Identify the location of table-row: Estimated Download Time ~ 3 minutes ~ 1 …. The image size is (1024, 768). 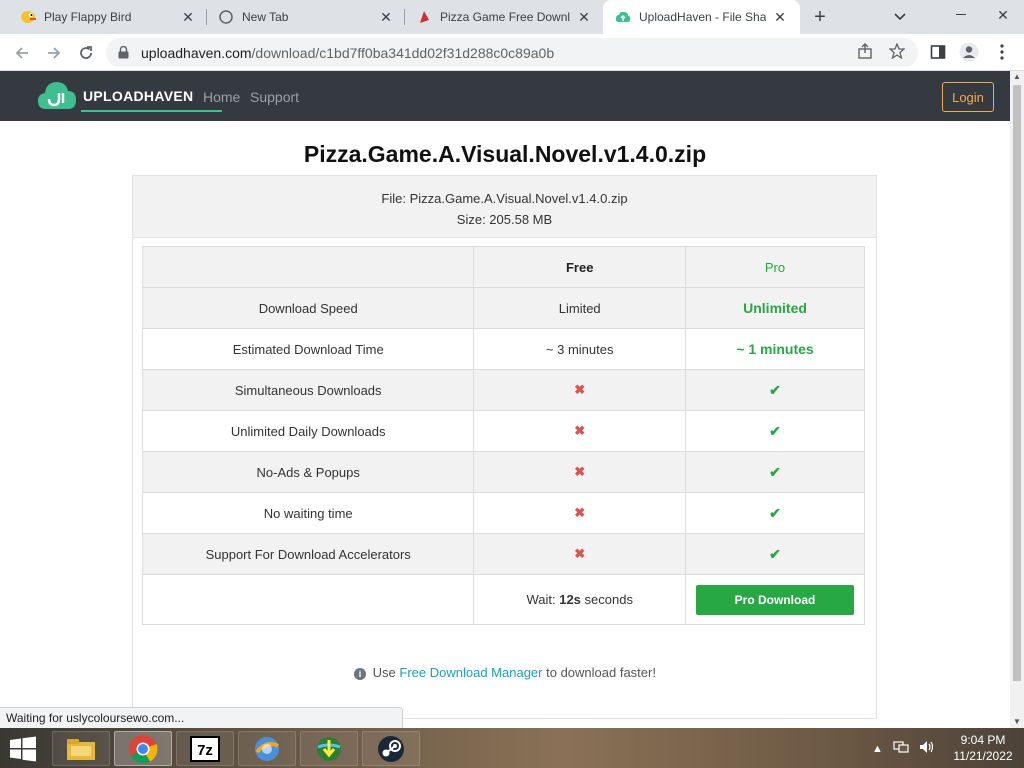
(503, 349).